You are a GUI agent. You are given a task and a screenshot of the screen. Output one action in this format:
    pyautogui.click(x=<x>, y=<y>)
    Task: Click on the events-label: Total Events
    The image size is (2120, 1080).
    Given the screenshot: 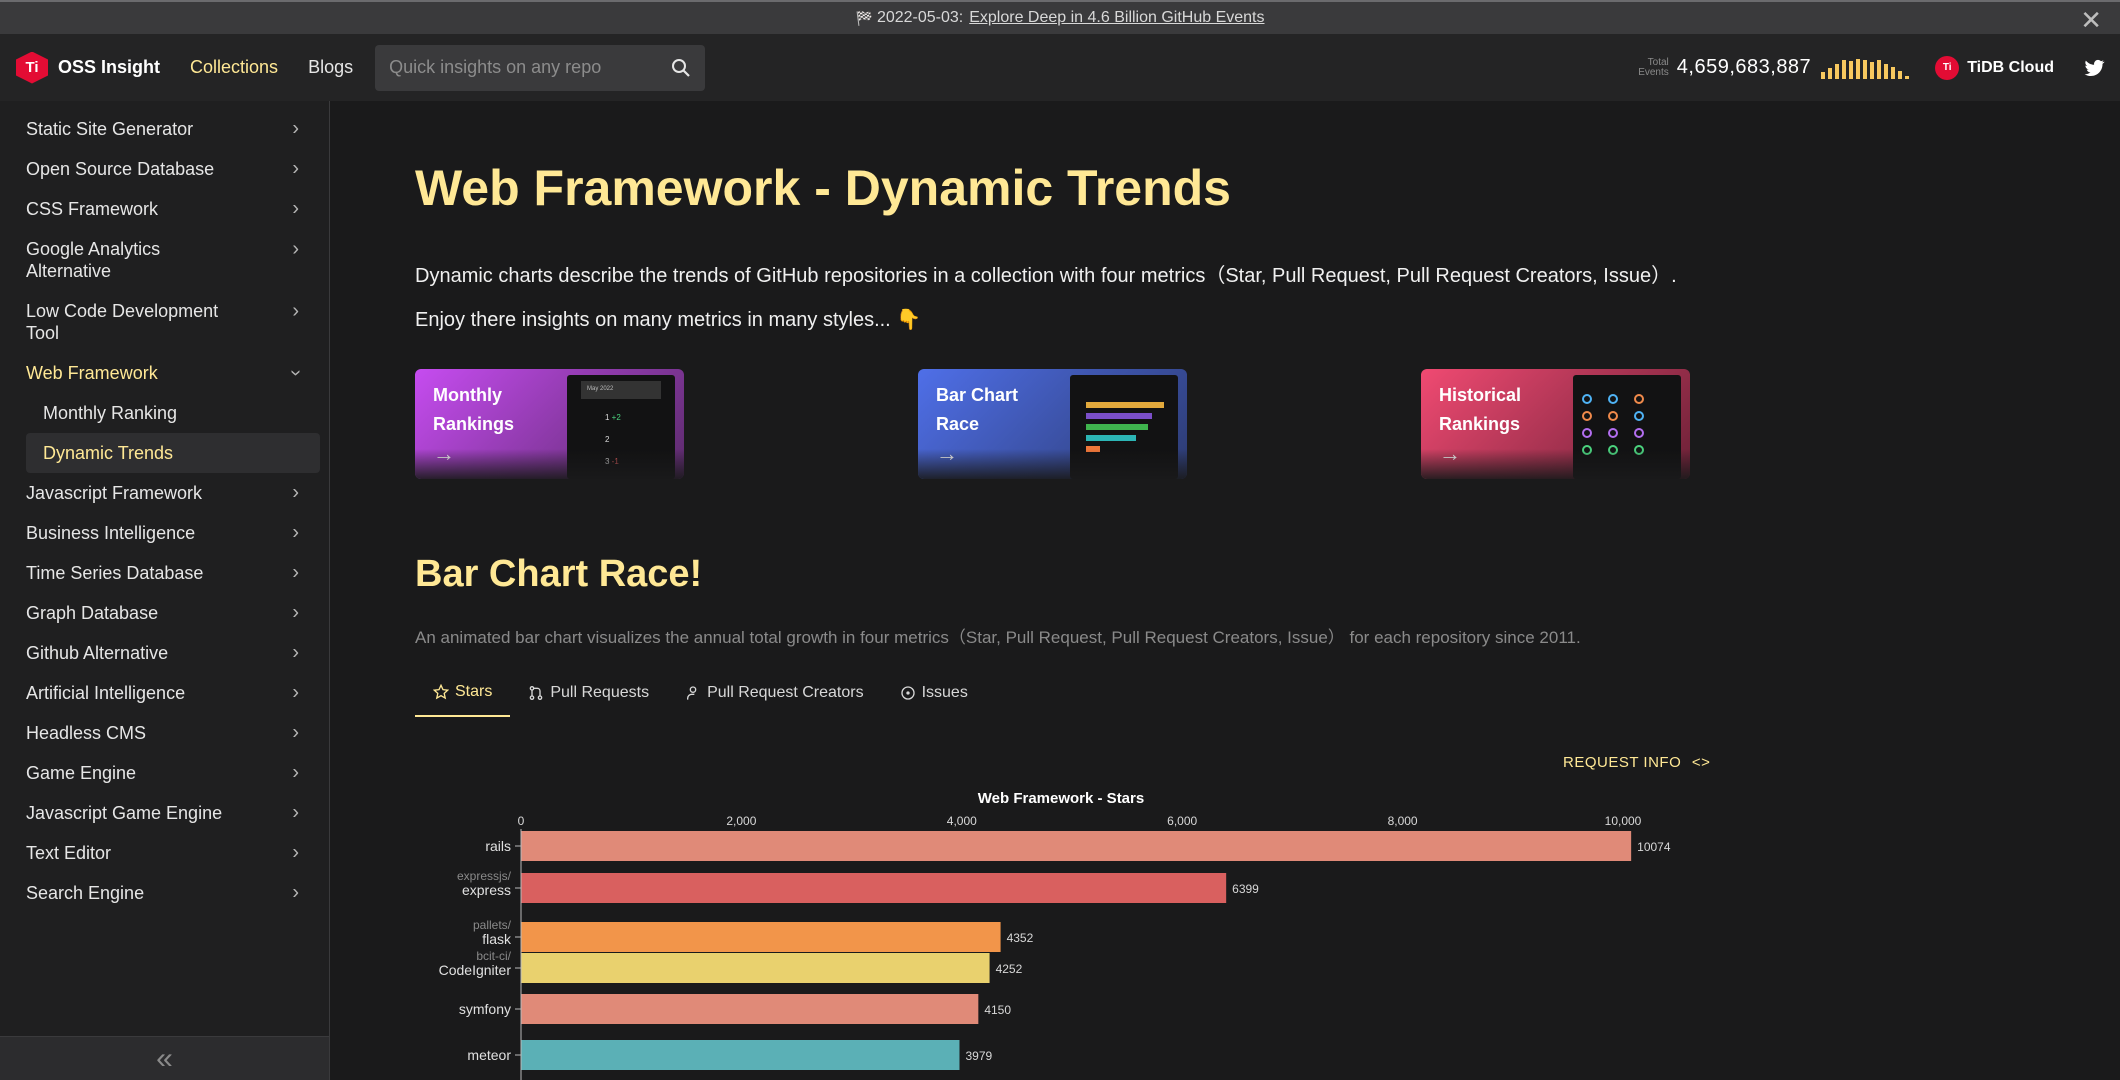 What is the action you would take?
    pyautogui.click(x=1653, y=67)
    